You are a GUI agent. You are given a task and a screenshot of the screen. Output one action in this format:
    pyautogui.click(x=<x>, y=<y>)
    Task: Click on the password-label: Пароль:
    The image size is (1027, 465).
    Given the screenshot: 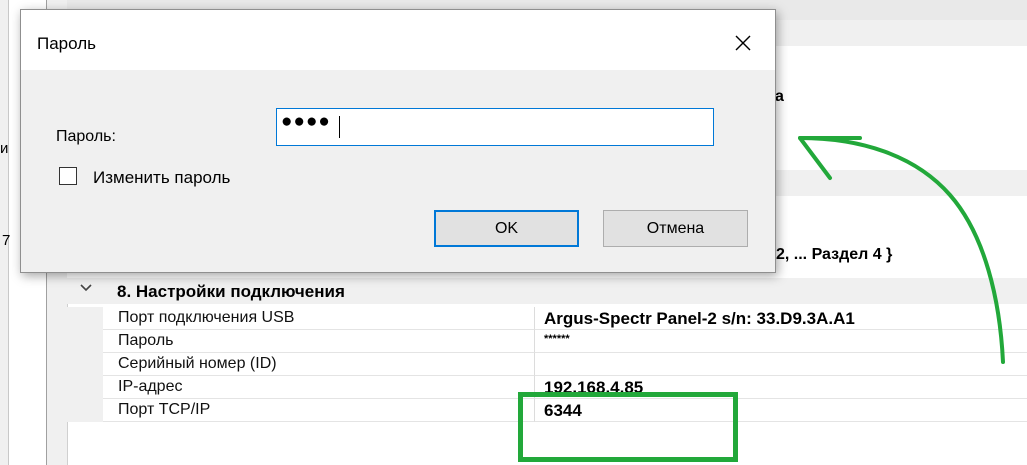 What is the action you would take?
    pyautogui.click(x=86, y=136)
    